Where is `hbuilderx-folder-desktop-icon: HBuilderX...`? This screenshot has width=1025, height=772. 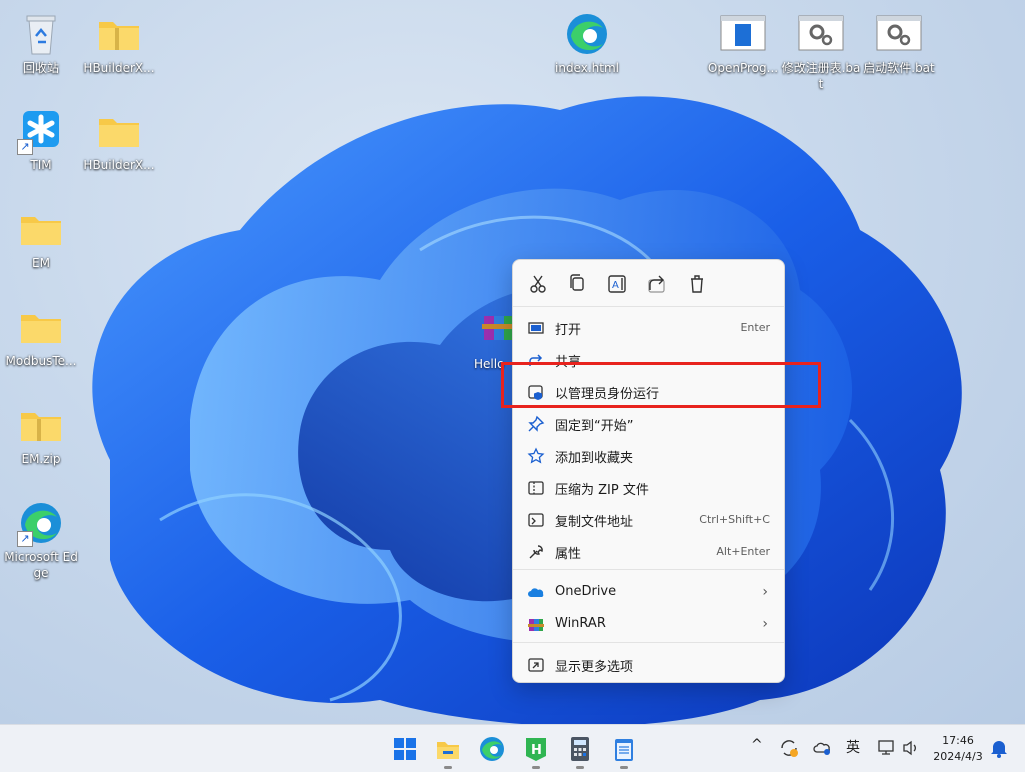
hbuilderx-folder-desktop-icon: HBuilderX... is located at coordinates (119, 140).